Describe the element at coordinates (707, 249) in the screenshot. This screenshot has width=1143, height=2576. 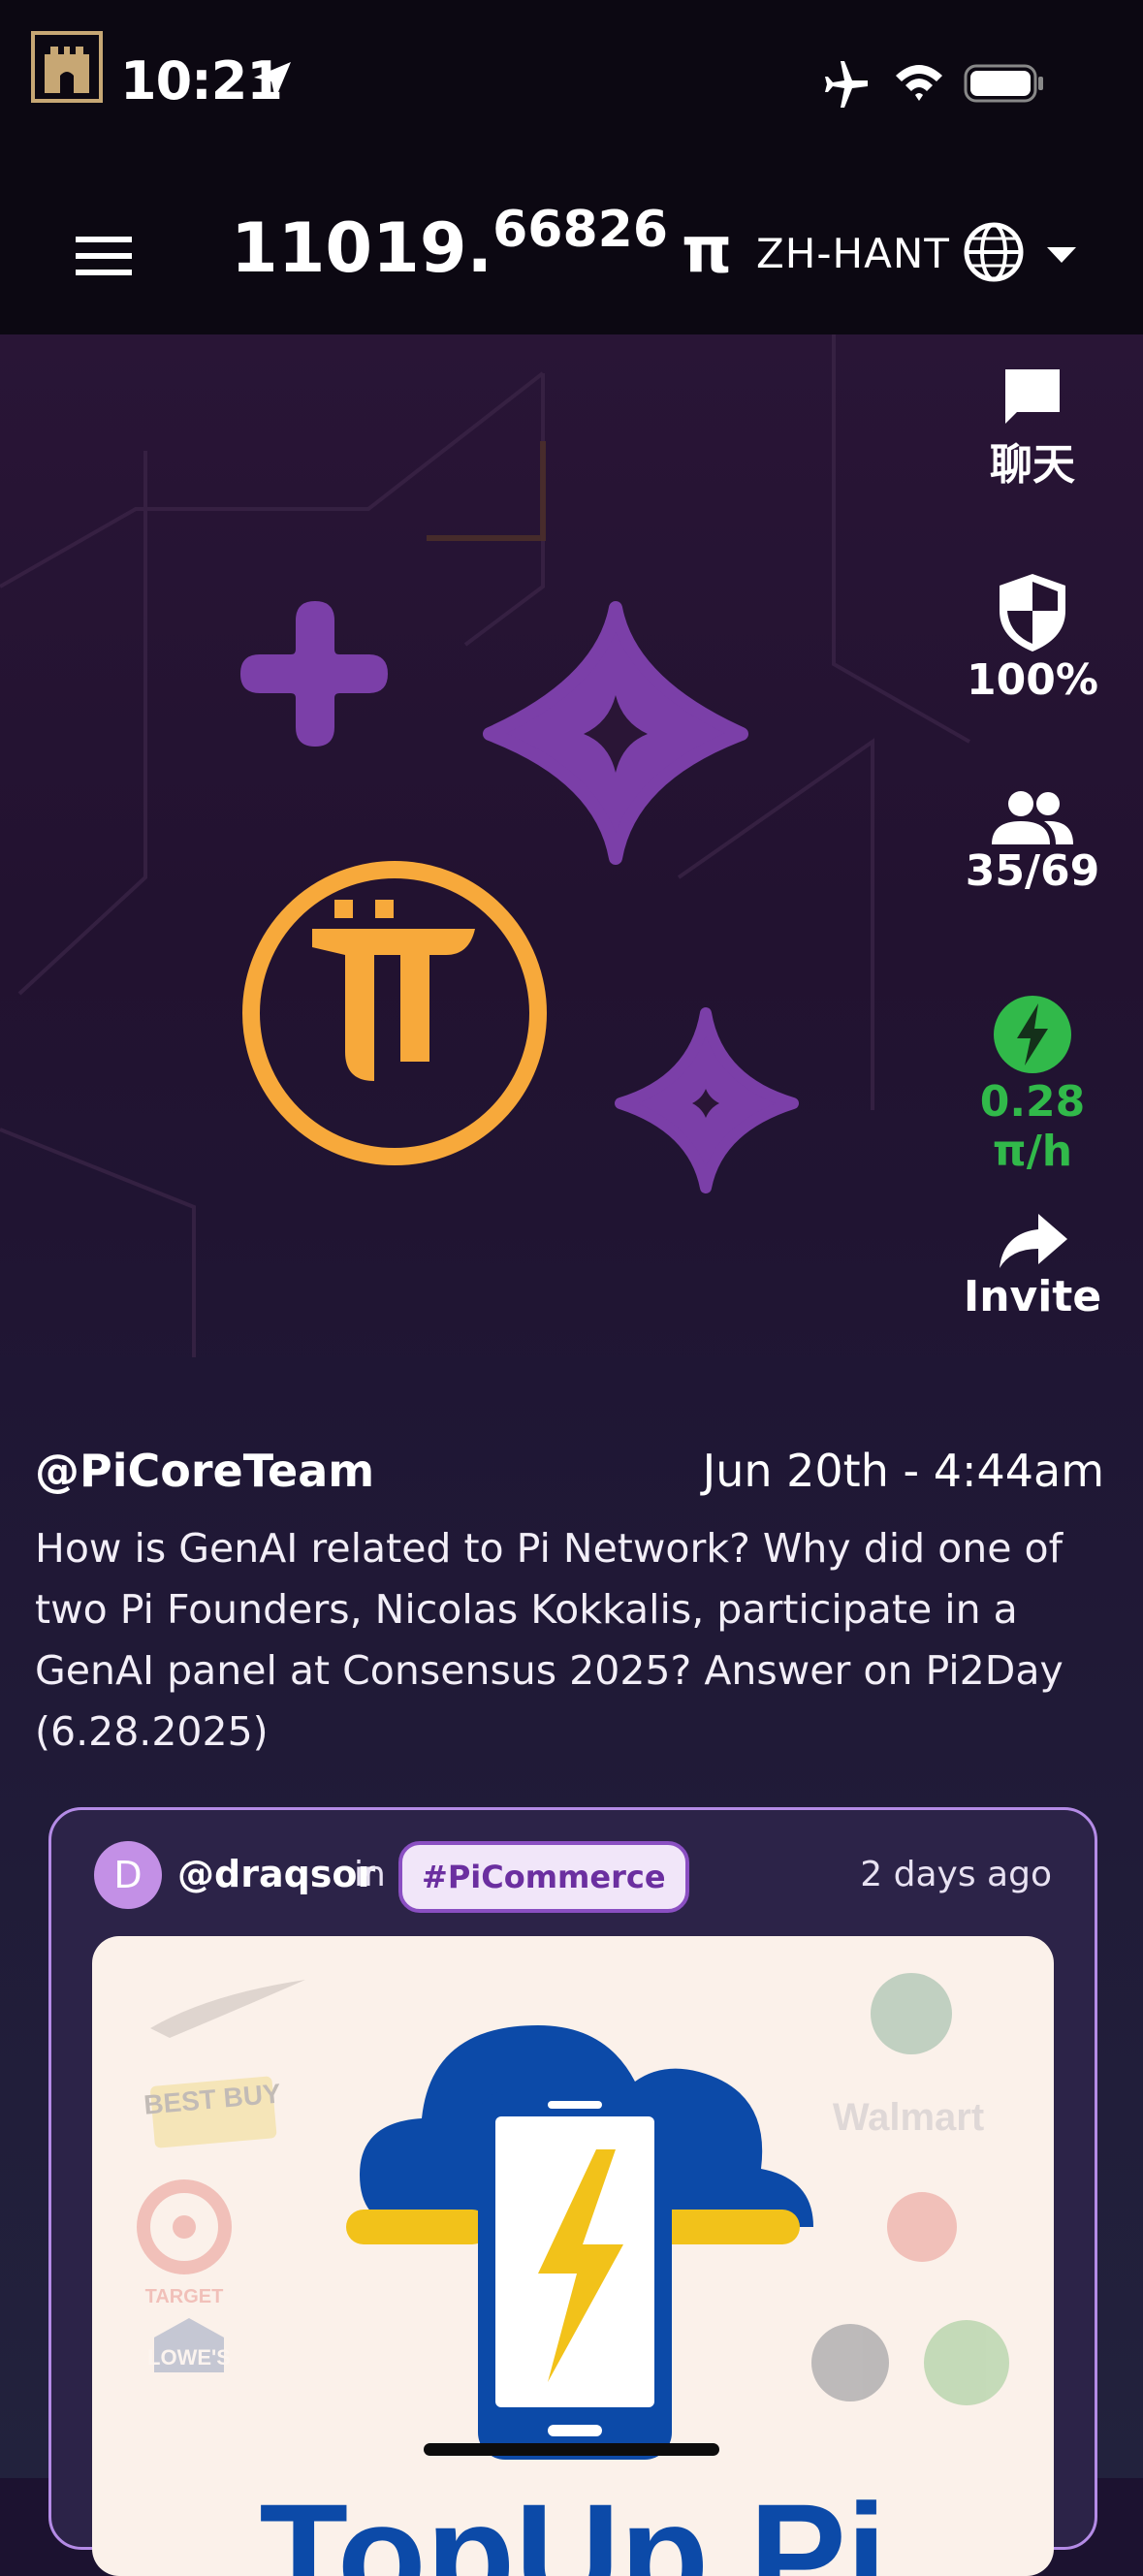
I see `balance-unit: π` at that location.